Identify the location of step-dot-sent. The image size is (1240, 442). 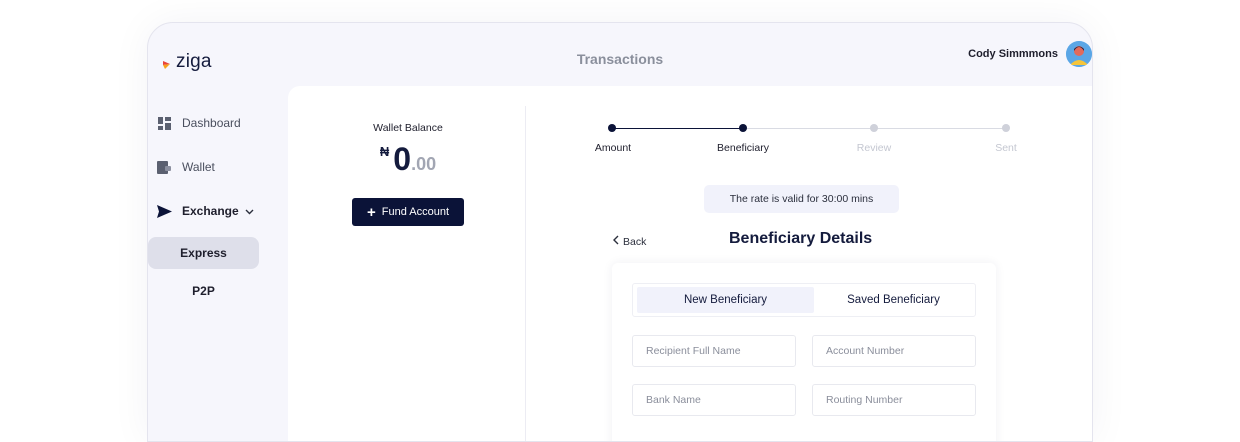
(1006, 128).